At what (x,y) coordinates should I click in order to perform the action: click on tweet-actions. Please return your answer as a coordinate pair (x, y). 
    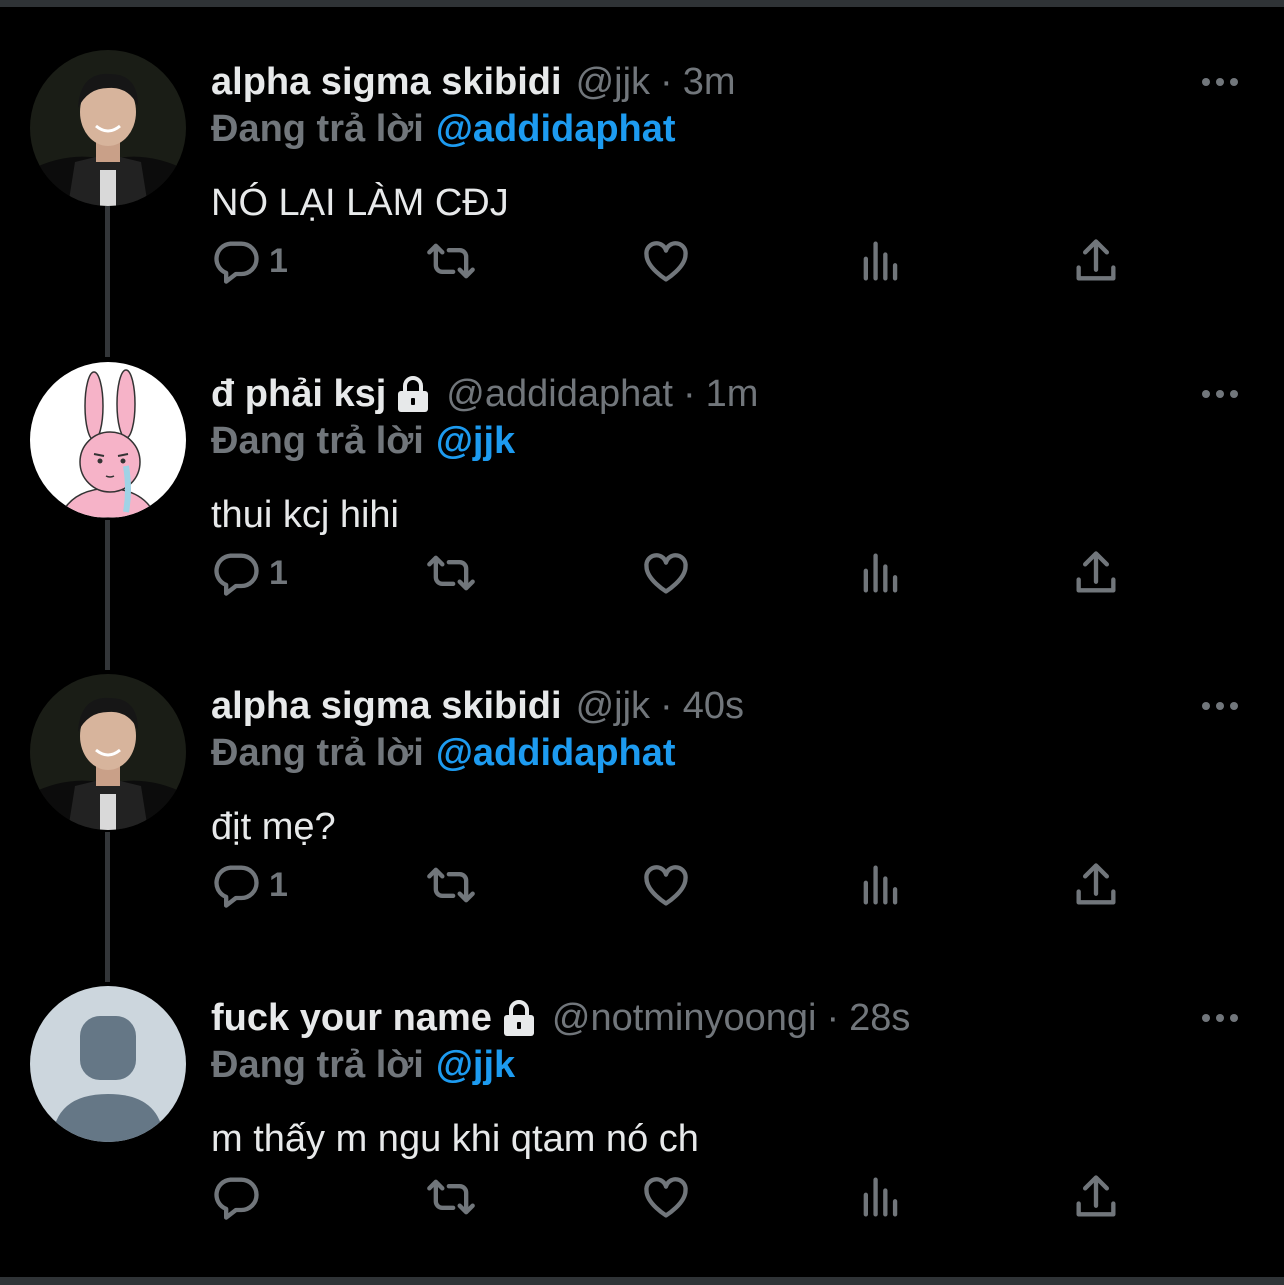
    Looking at the image, I should click on (642, 1197).